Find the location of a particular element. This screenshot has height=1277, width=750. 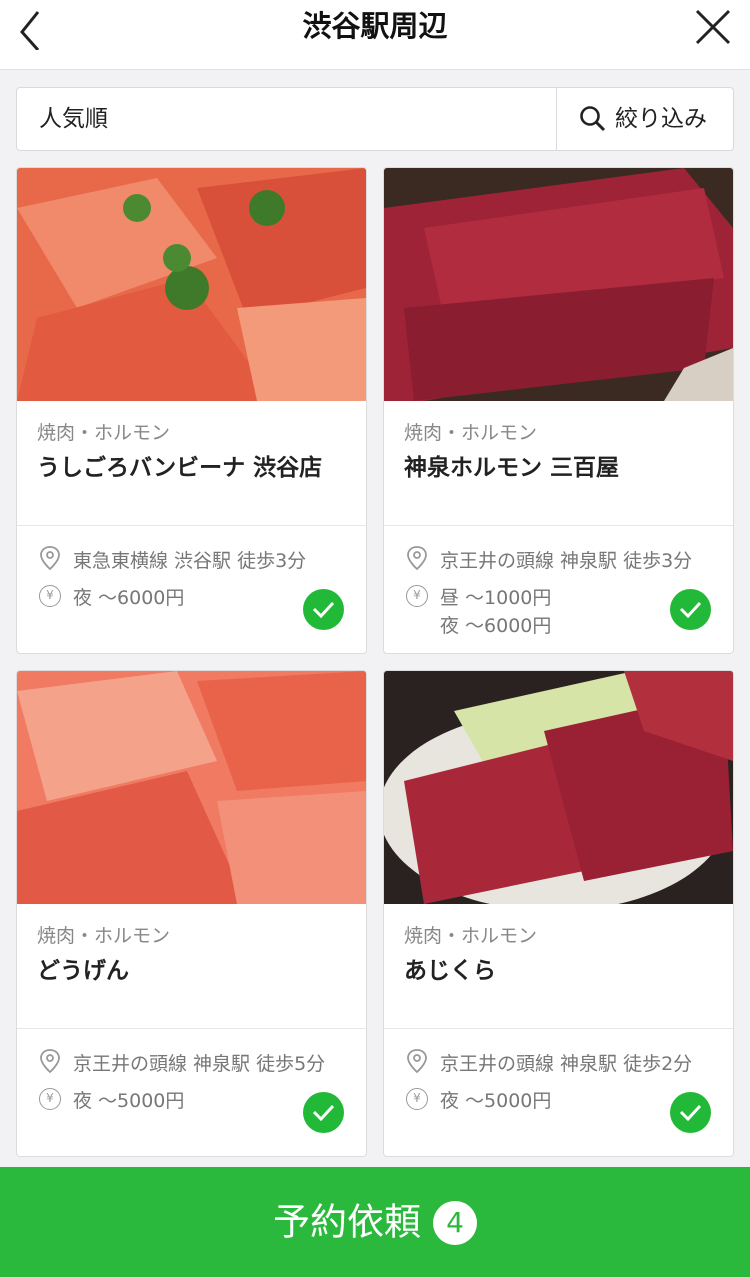

restaurant-price: 昼 〜1000円 is located at coordinates (496, 598).